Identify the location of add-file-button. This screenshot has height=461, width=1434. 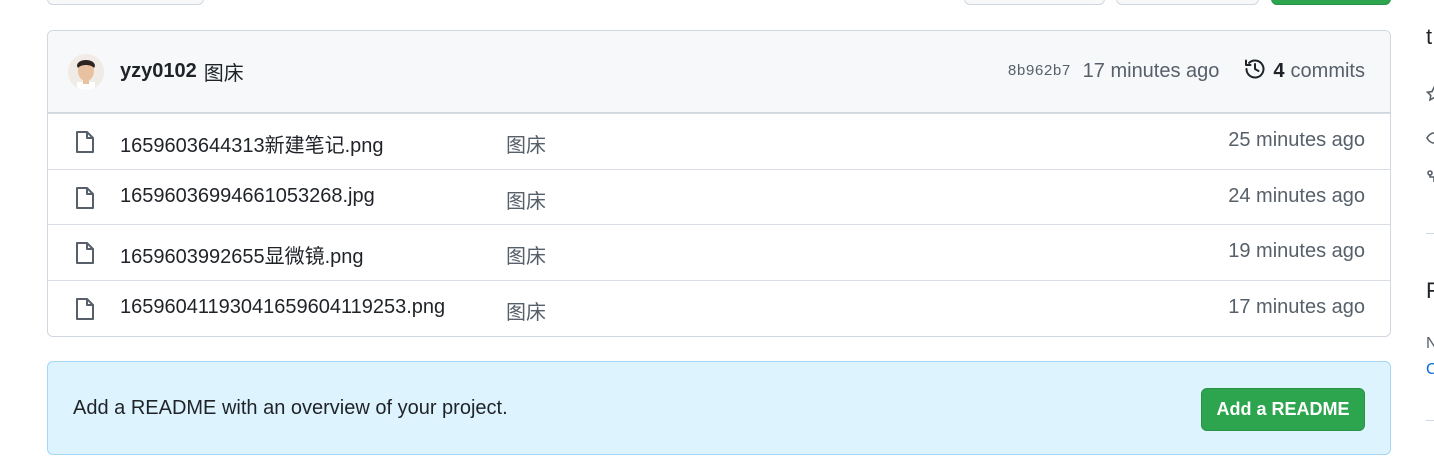
(1187, 2).